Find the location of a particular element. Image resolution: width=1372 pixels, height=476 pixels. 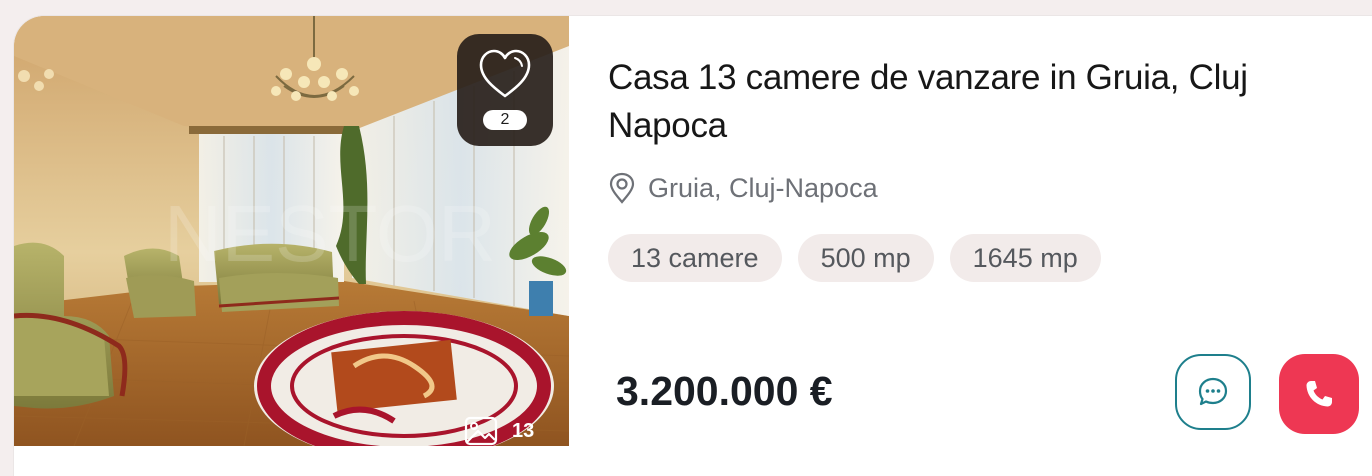

svg-text: NESTOR is located at coordinates (330, 233).